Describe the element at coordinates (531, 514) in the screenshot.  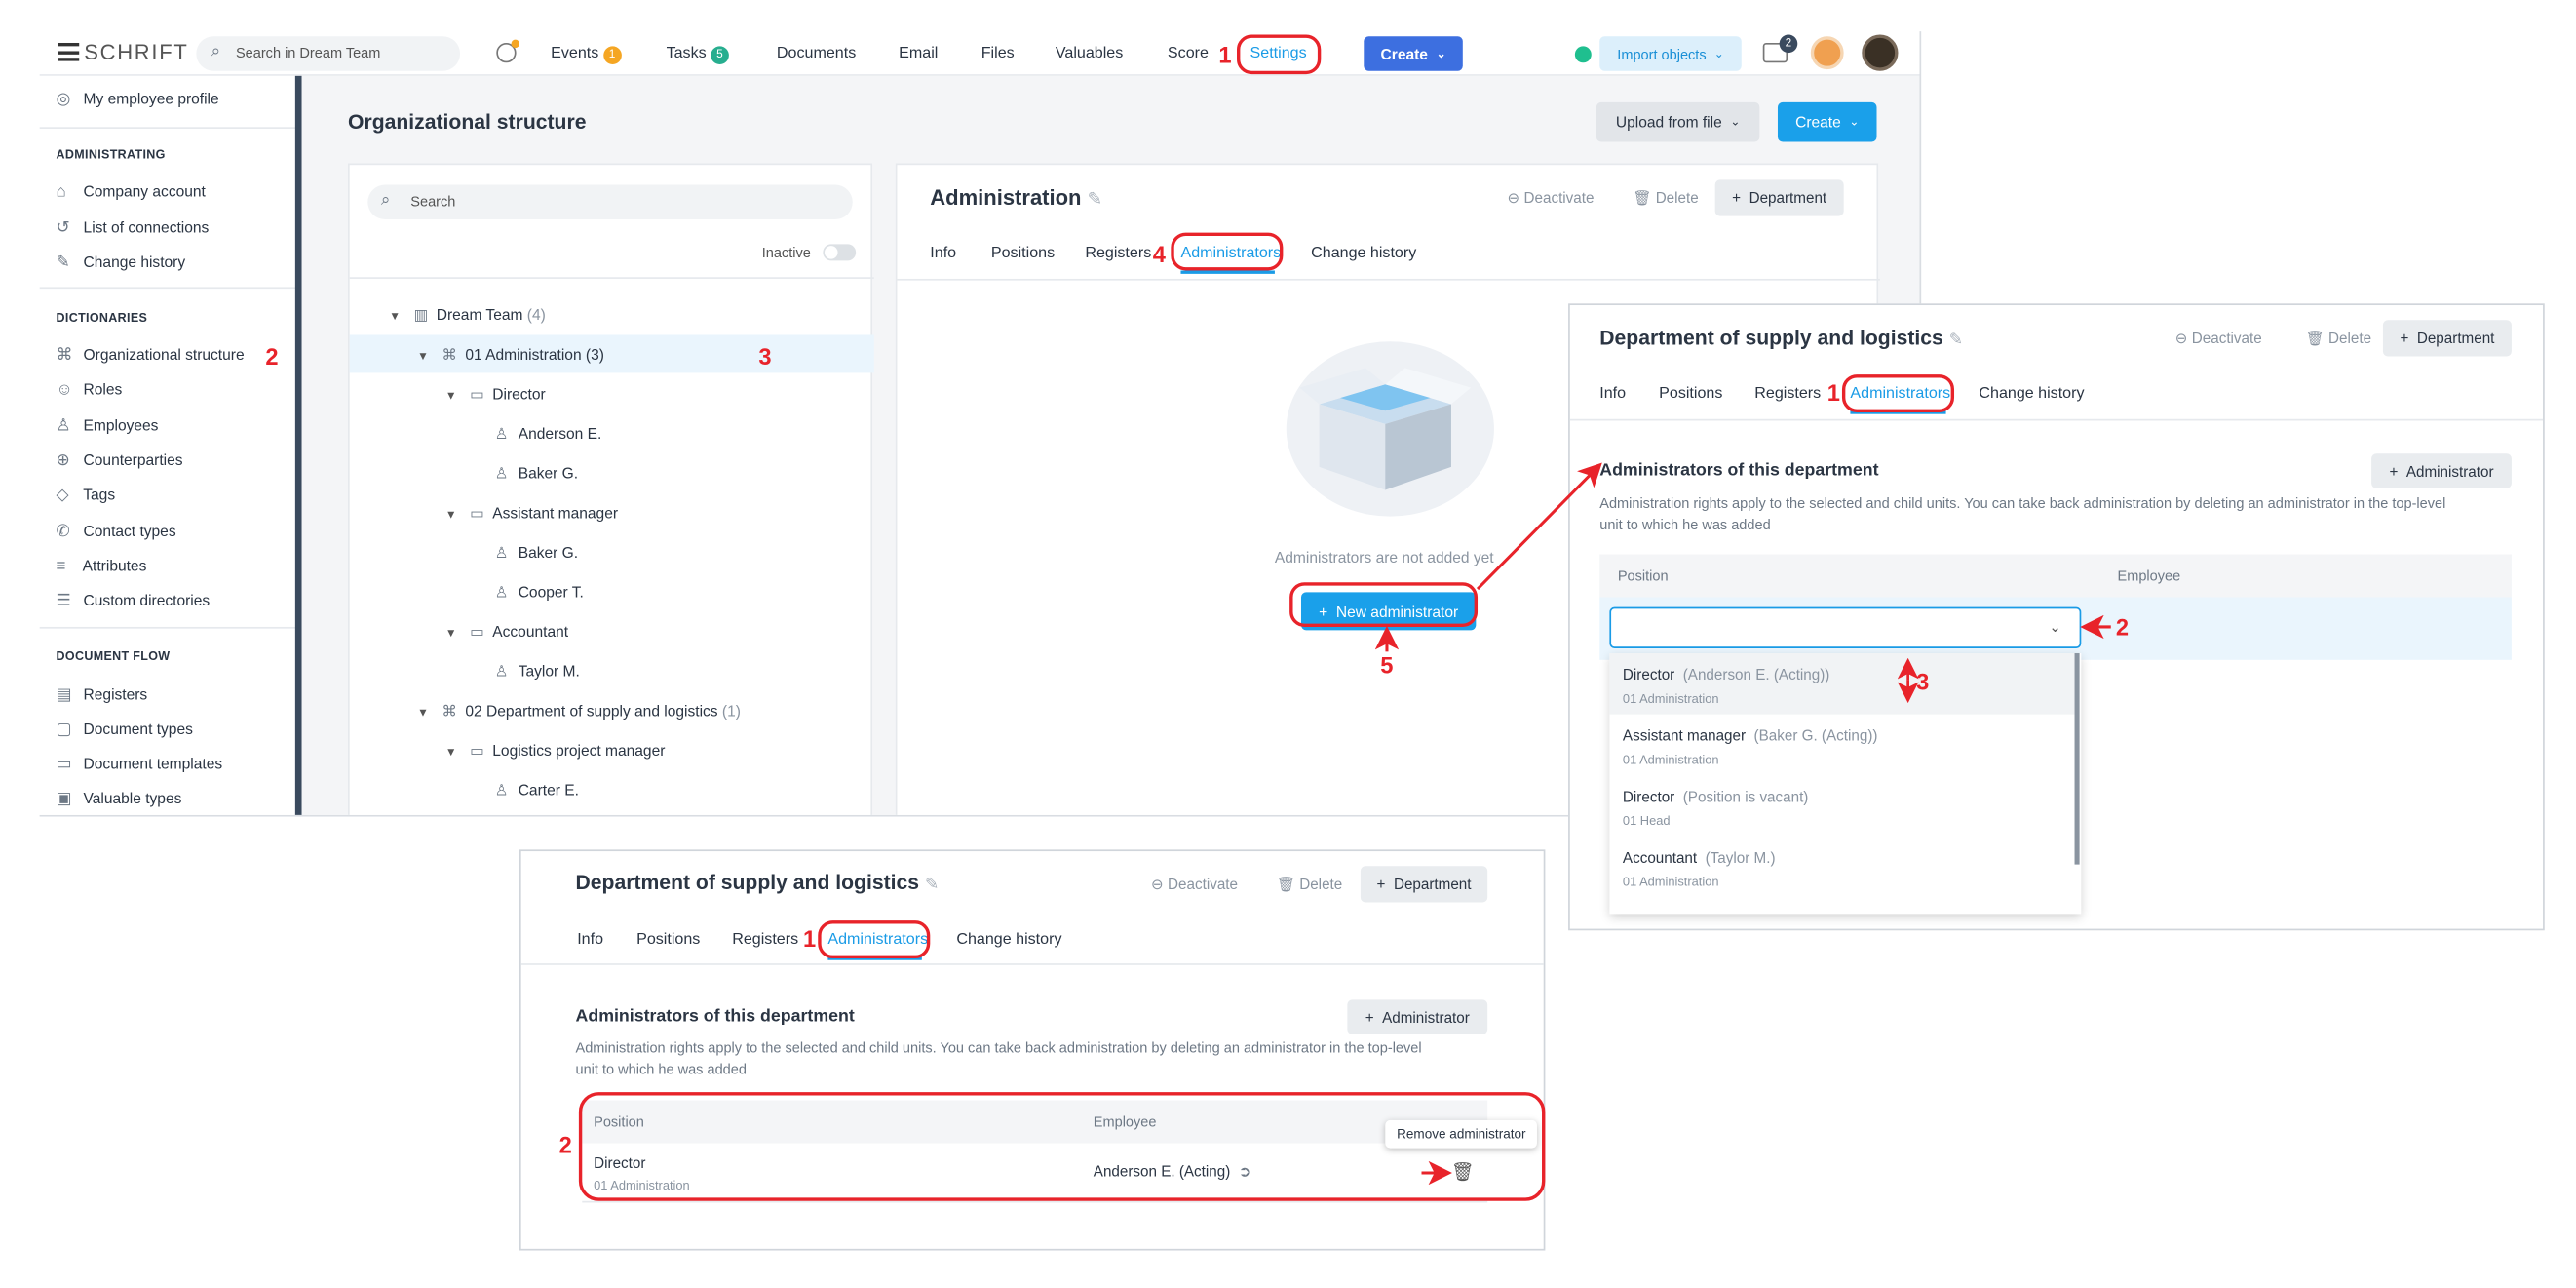
I see `tree-node-assistant-manager: ▼ ▭ Assistant manager` at that location.